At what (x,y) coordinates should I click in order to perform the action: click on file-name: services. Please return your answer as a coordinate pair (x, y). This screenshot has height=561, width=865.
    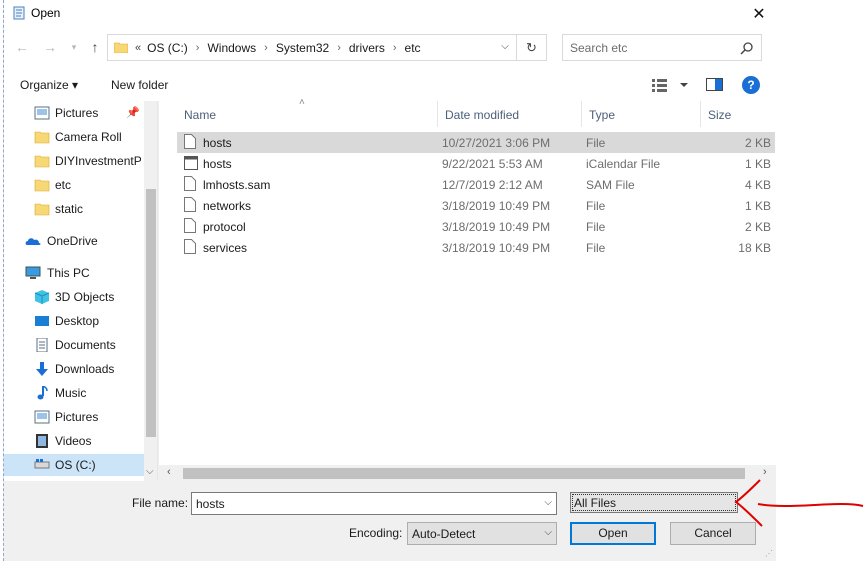
    Looking at the image, I should click on (225, 248).